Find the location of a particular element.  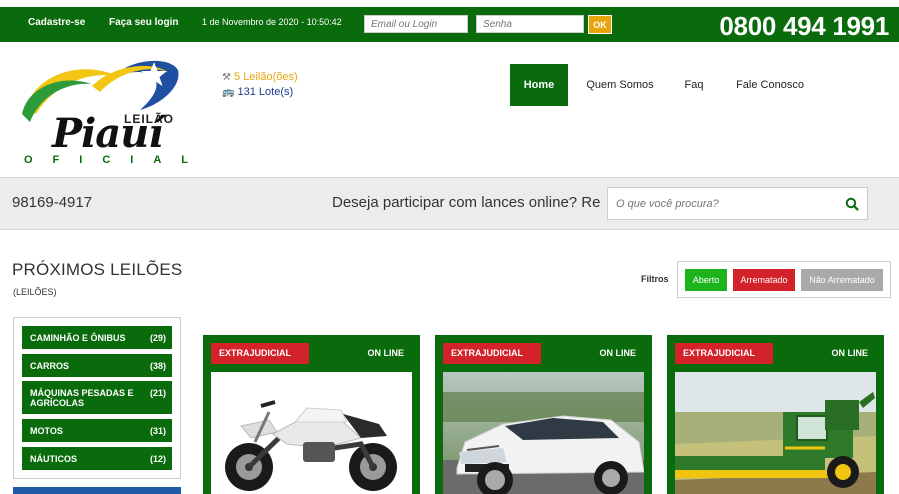

email-input is located at coordinates (416, 24).